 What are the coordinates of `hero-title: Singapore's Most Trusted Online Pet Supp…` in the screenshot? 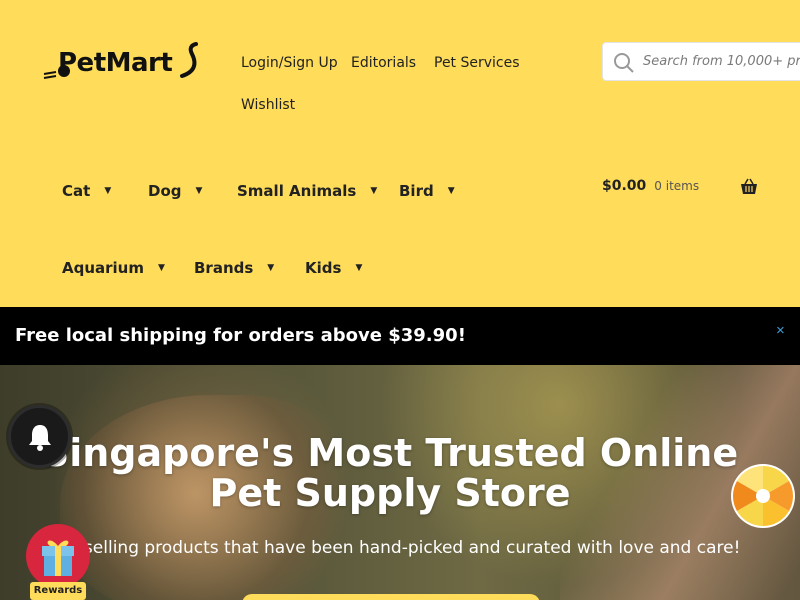 It's located at (390, 473).